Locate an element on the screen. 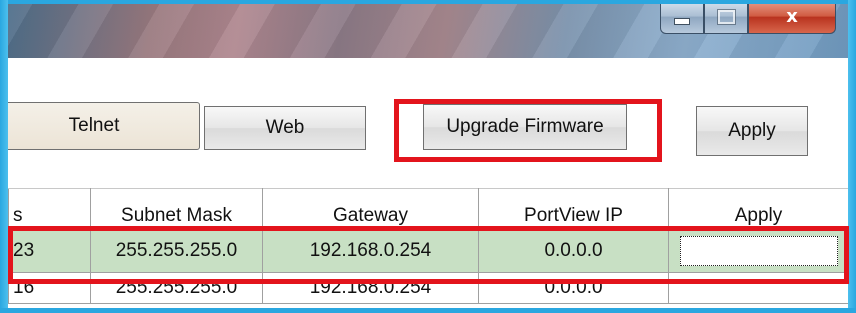  window-frame-right is located at coordinates (852, 156).